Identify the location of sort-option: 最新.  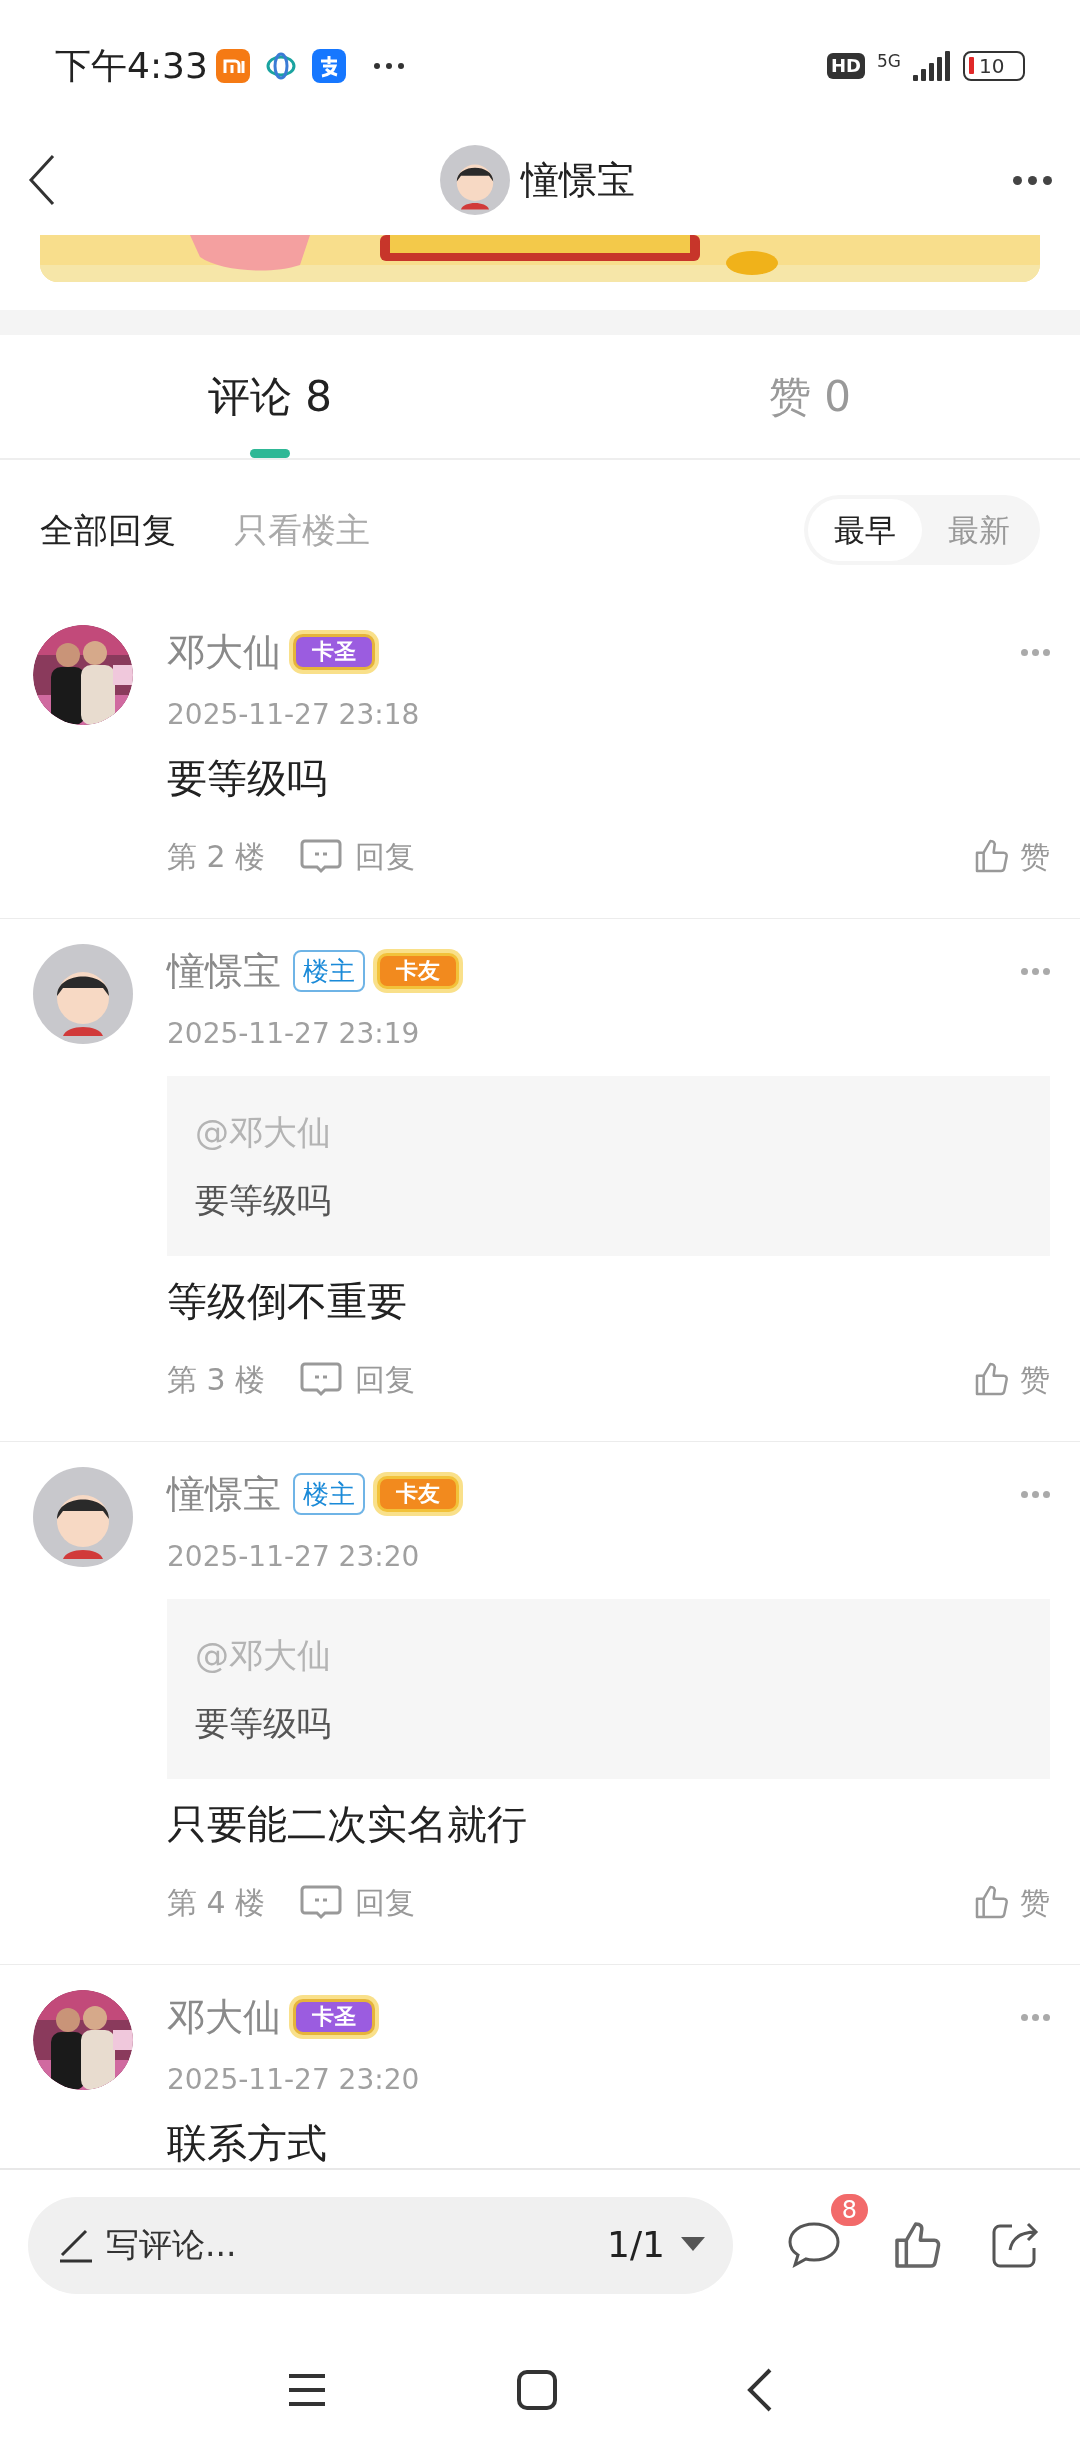
(979, 530).